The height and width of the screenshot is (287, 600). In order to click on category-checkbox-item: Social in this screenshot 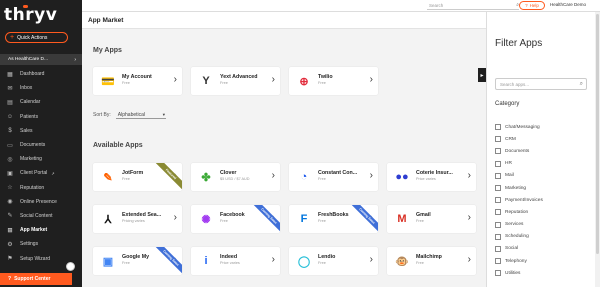, I will do `click(519, 249)`.